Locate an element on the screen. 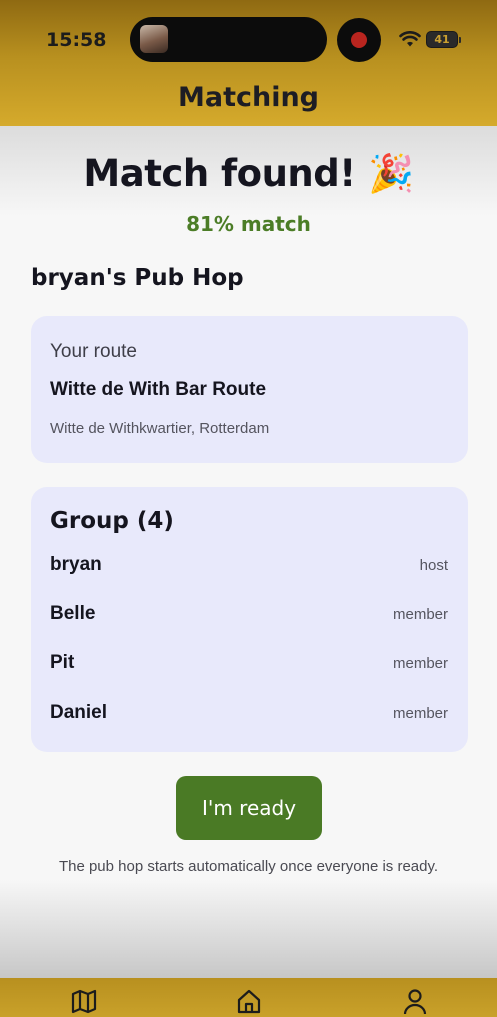 This screenshot has height=1017, width=497. list-item: bryan host is located at coordinates (249, 567).